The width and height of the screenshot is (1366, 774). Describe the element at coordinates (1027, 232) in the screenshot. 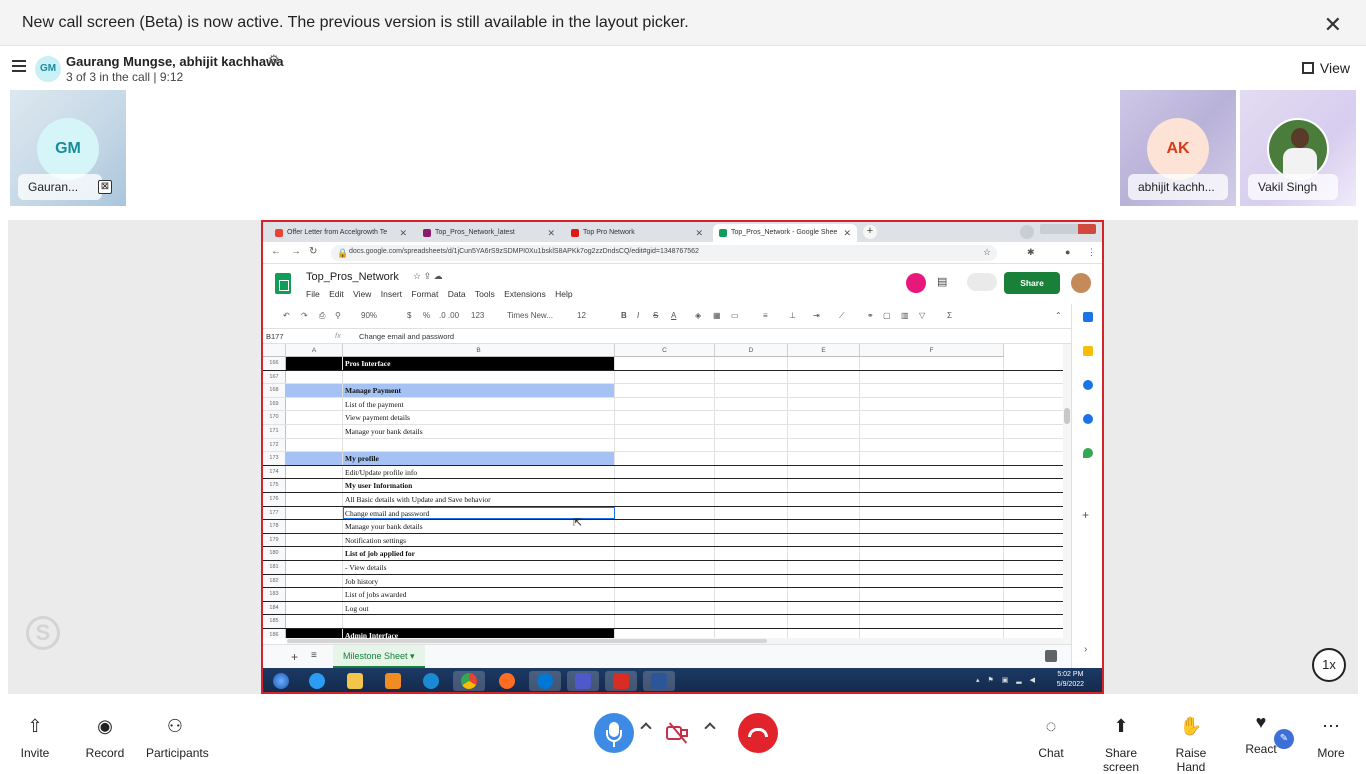

I see `tab-search-icon` at that location.